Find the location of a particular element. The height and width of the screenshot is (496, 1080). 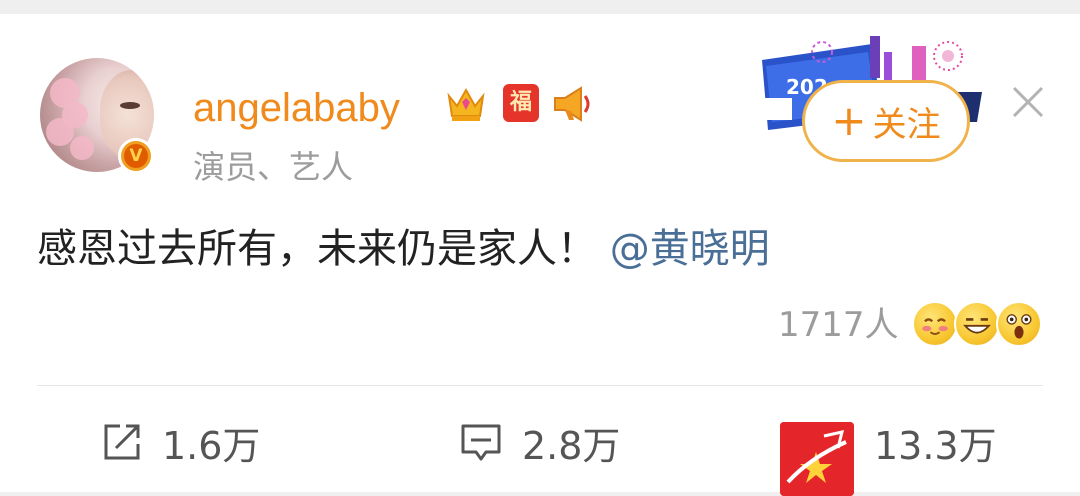

close-icon is located at coordinates (1028, 102).